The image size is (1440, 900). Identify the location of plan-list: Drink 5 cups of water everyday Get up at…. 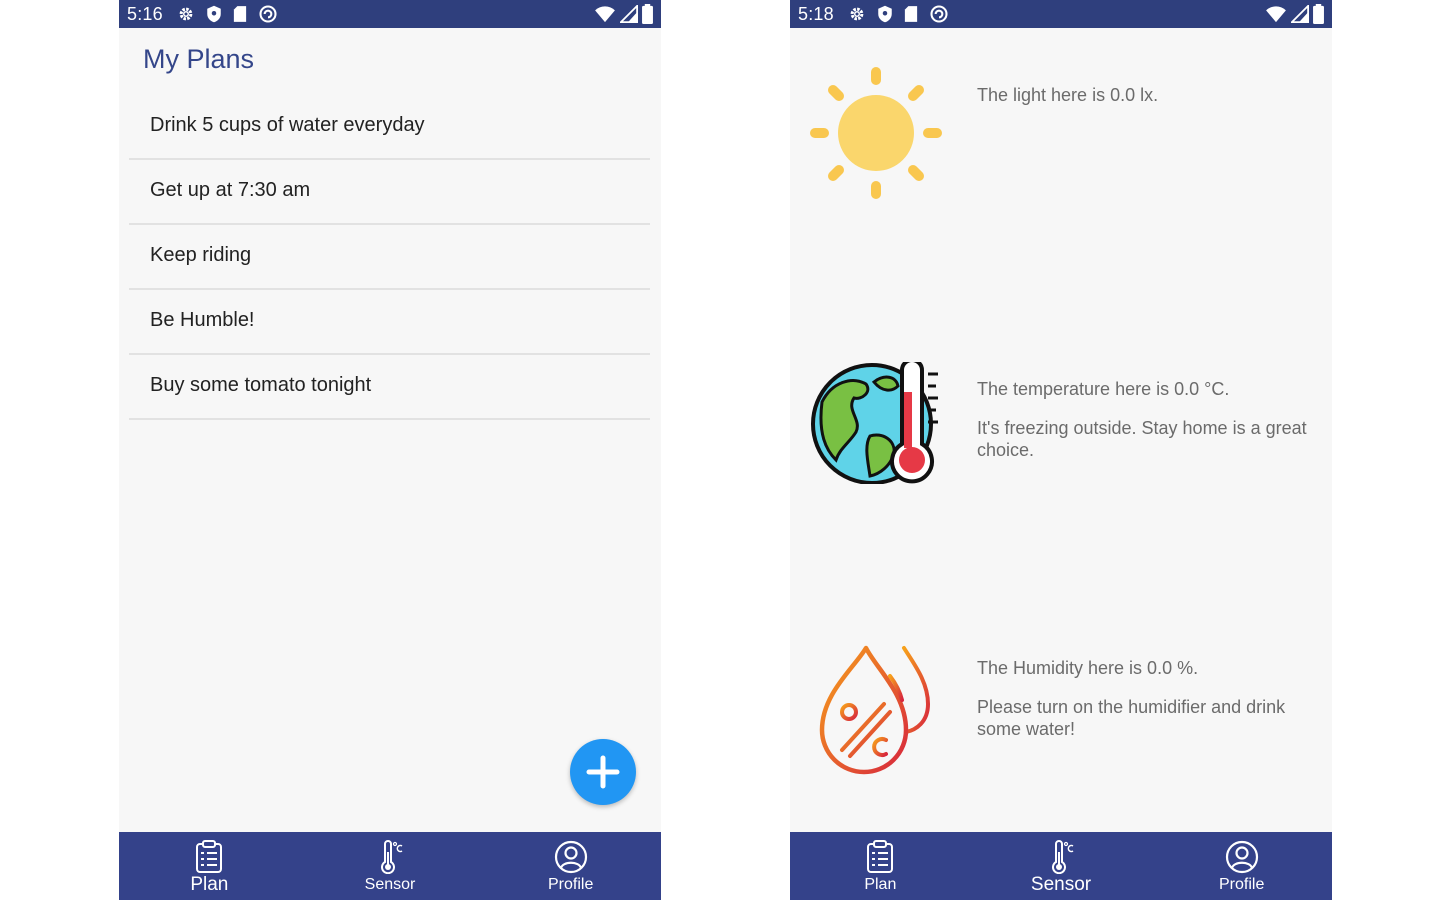
(389, 258).